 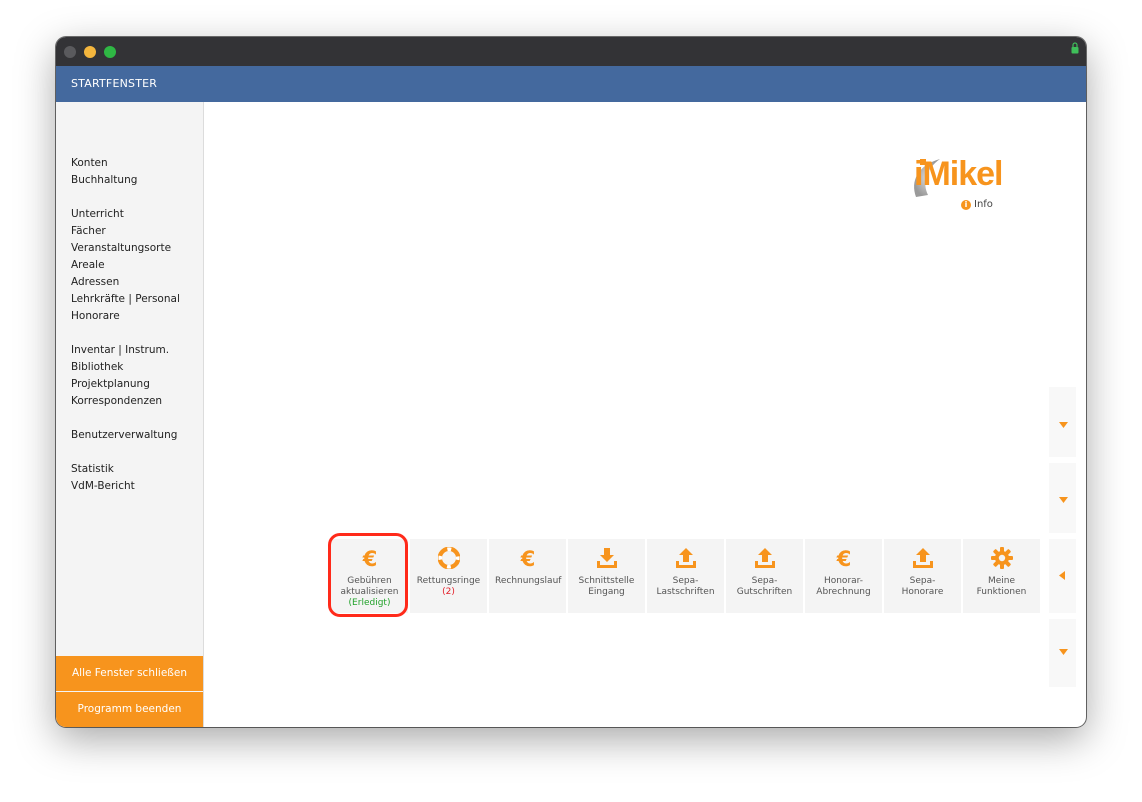 I want to click on sidebar-item: Buchhaltung, so click(x=125, y=180).